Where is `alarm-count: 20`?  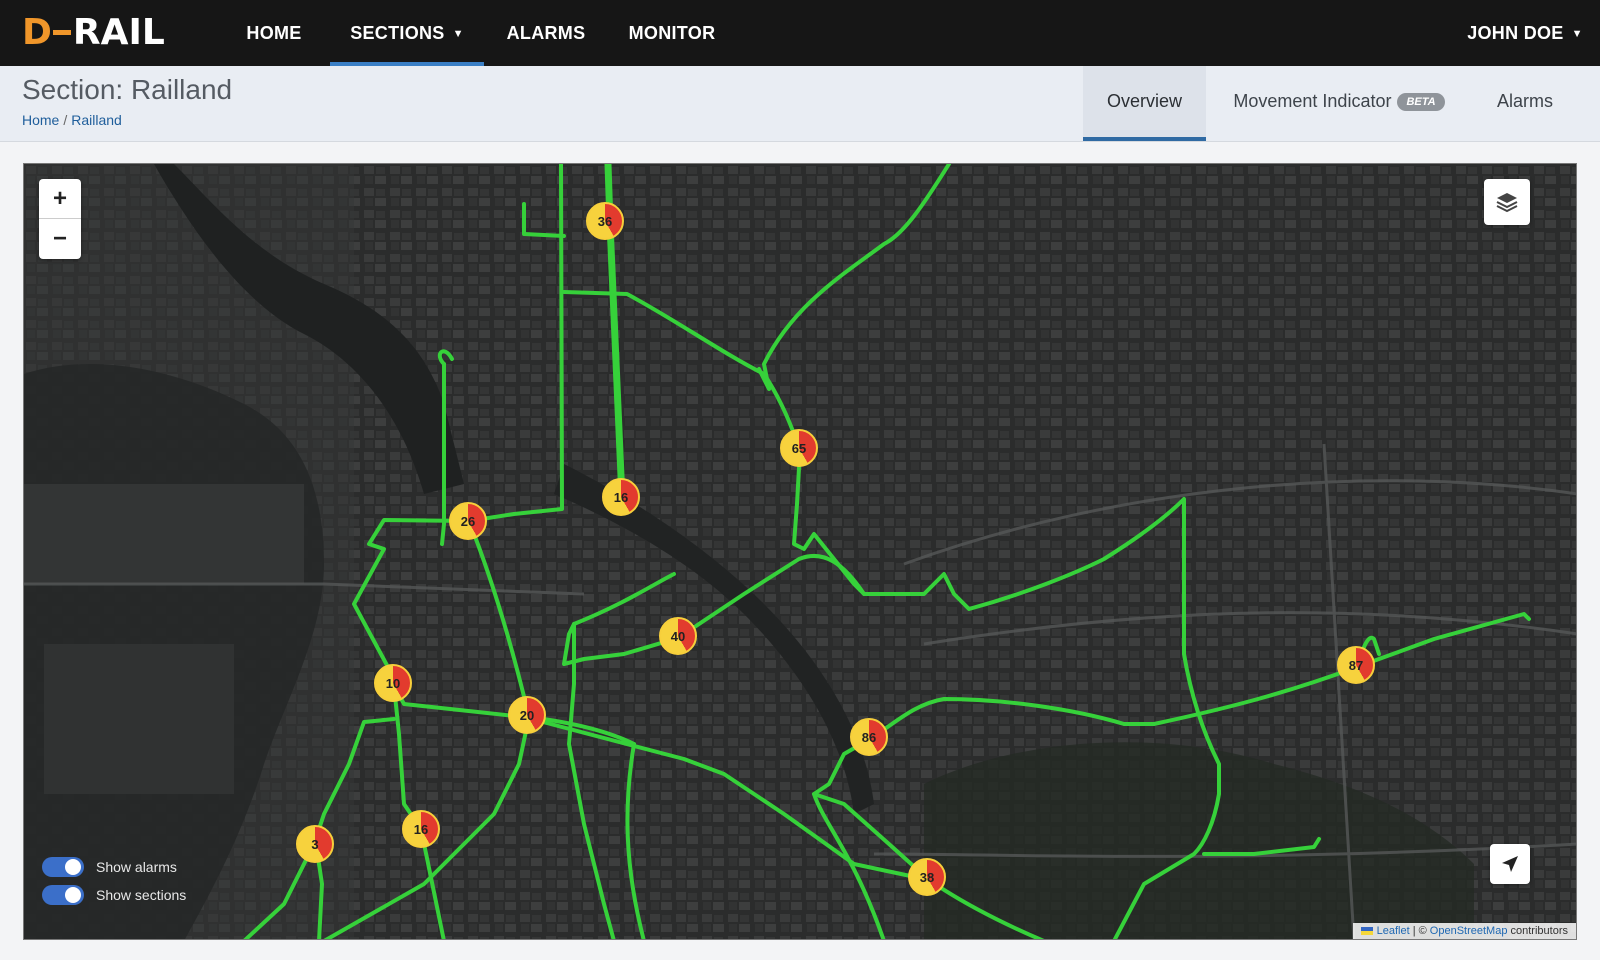 alarm-count: 20 is located at coordinates (527, 715).